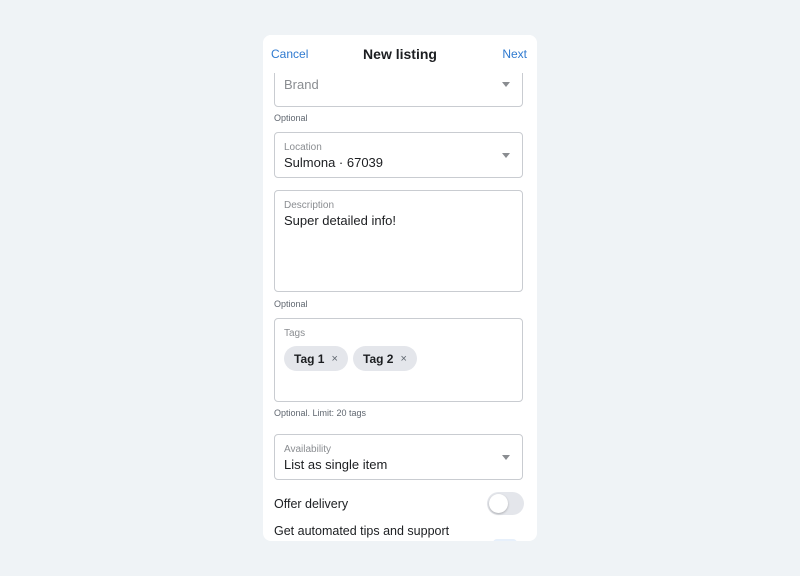  I want to click on tags-hint: Optional. Limit: 20 tags, so click(320, 413).